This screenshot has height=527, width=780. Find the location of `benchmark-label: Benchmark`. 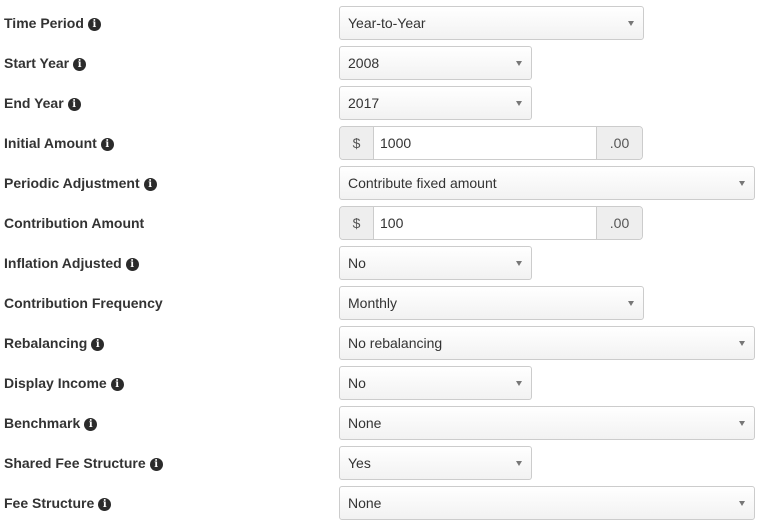

benchmark-label: Benchmark is located at coordinates (42, 423).